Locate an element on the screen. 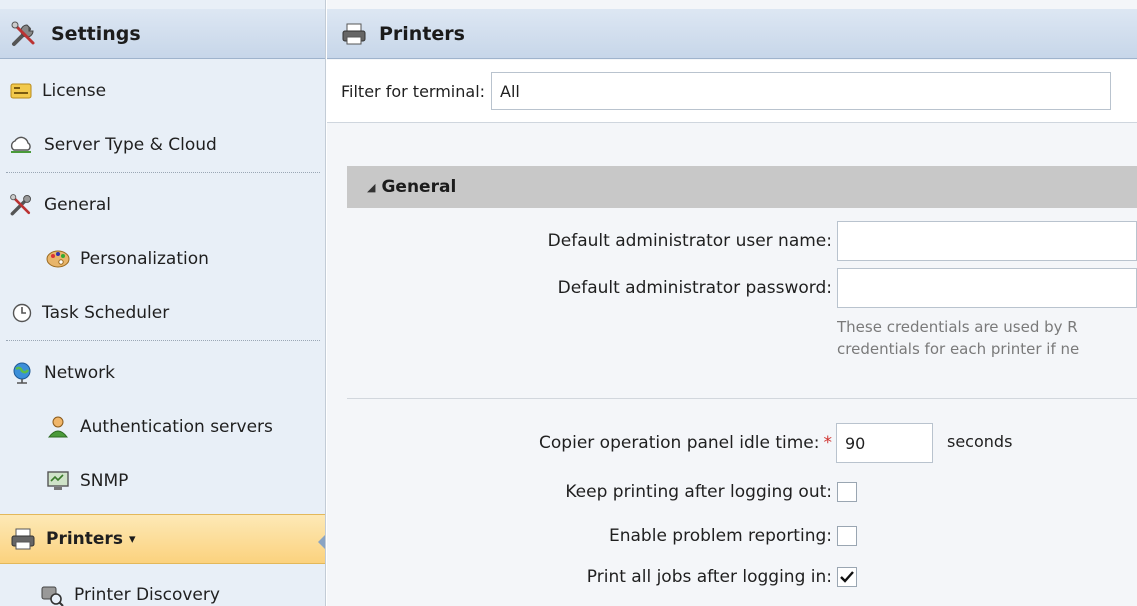 Image resolution: width=1137 pixels, height=606 pixels. problem-reporting-label: Enable problem reporting: is located at coordinates (720, 536).